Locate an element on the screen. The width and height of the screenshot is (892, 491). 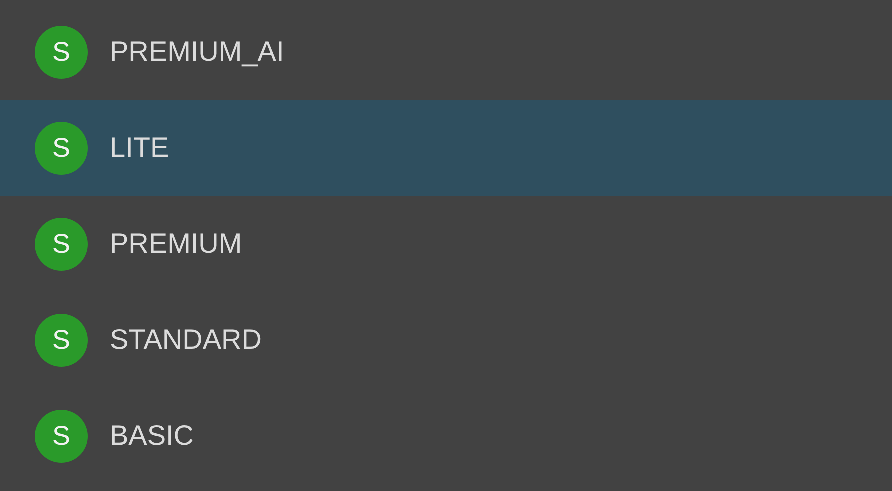
item-label: PREMIUM is located at coordinates (176, 244).